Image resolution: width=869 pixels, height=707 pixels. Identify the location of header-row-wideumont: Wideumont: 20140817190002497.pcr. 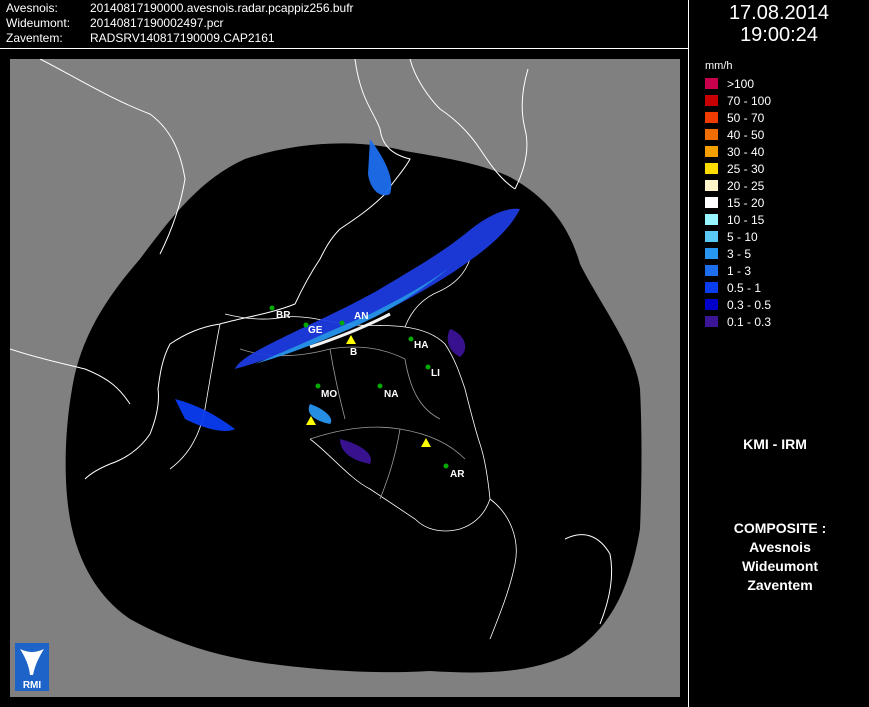
(114, 23).